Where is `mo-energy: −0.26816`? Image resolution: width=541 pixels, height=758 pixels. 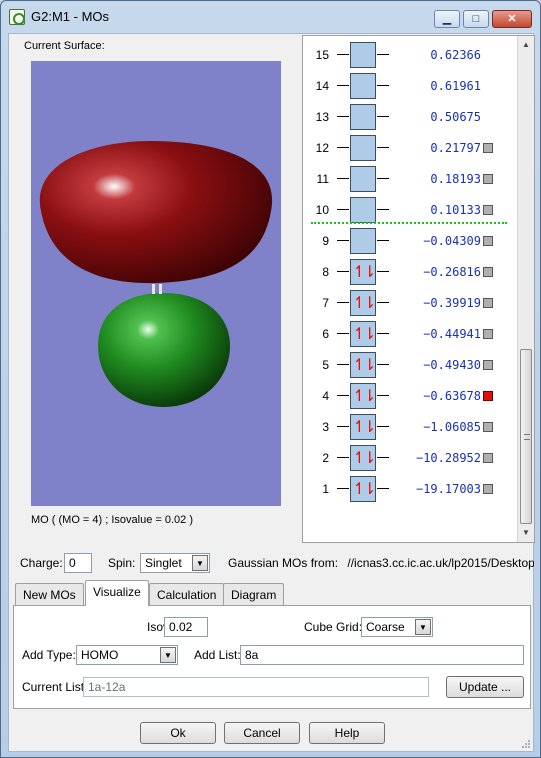
mo-energy: −0.26816 is located at coordinates (452, 272).